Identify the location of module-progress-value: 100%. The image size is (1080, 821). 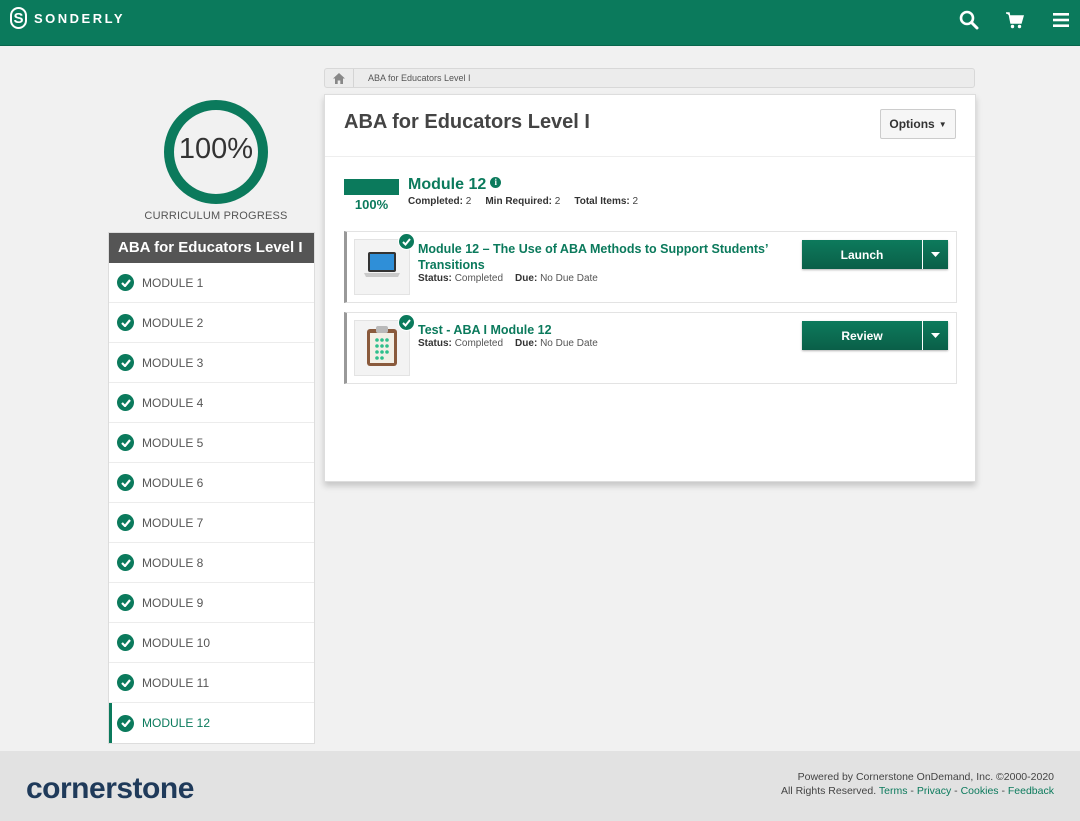
(371, 204).